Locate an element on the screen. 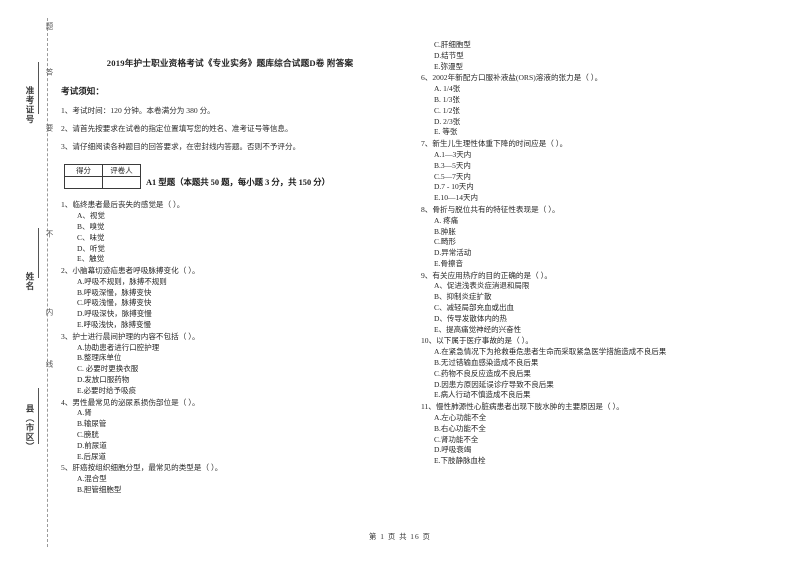 The image size is (800, 565). question-stem: 8、骨折与脱位共有的特征性表现是（ ）。 is located at coordinates (490, 209).